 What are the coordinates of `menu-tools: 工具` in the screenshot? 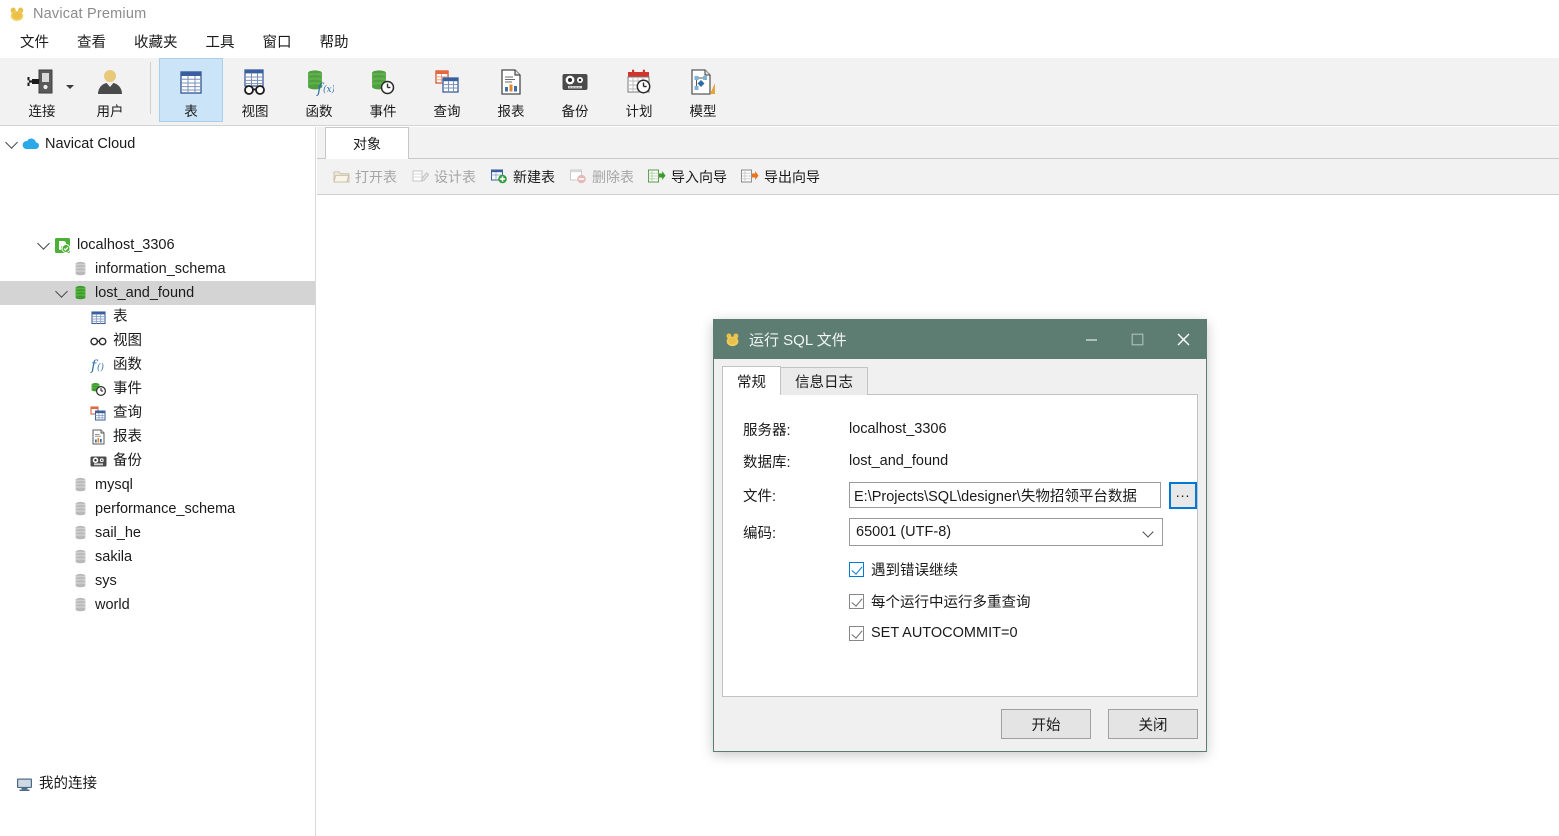 It's located at (220, 43).